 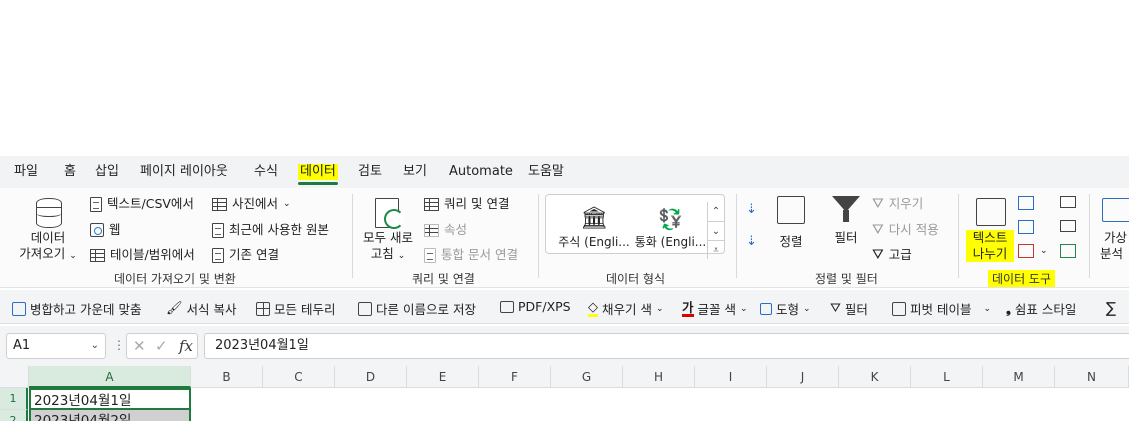 I want to click on data-validation-icon, so click(x=1026, y=251).